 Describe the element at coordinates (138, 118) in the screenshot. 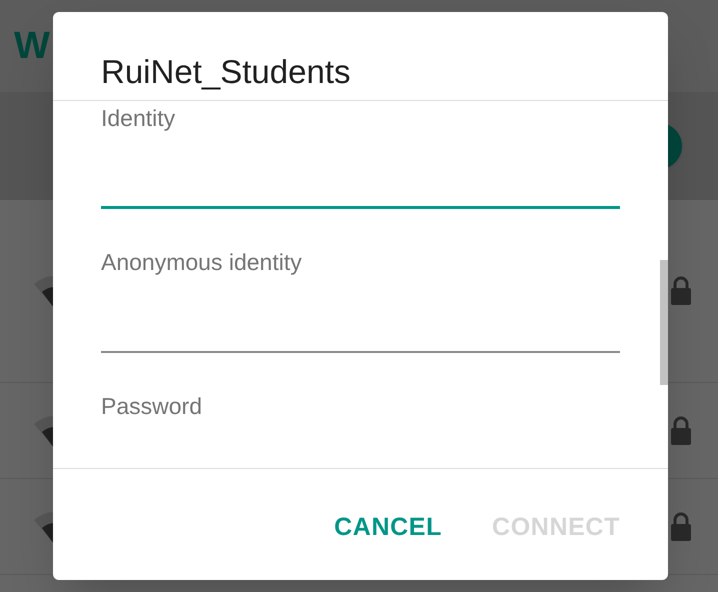

I see `field-label: Identity` at that location.